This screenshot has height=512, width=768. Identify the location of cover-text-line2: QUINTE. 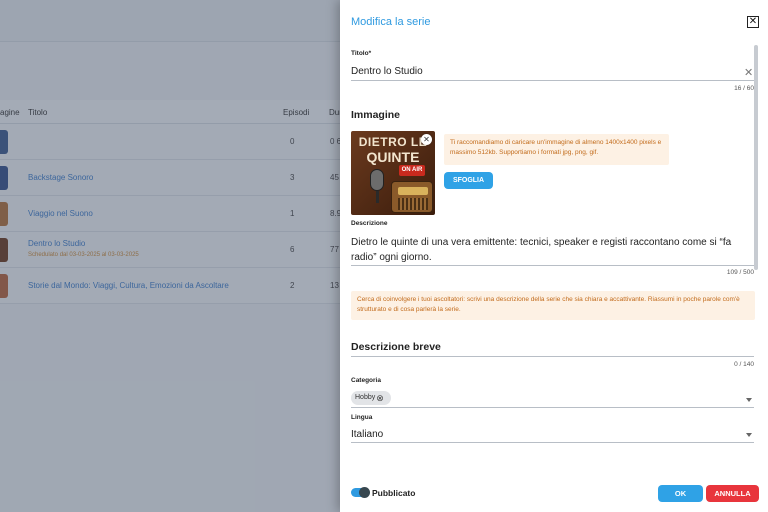
(393, 157).